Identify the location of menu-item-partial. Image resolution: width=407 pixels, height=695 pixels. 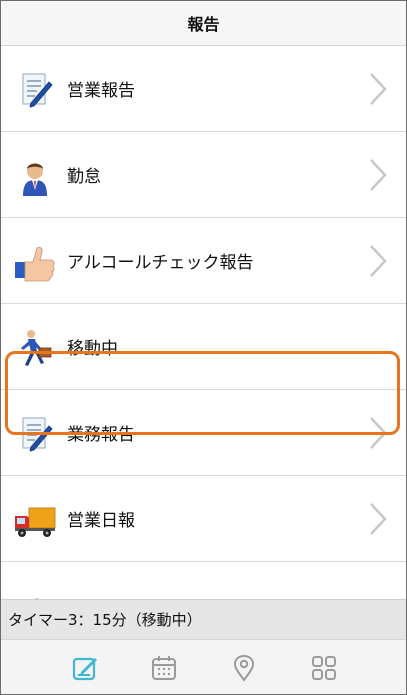
(203, 580).